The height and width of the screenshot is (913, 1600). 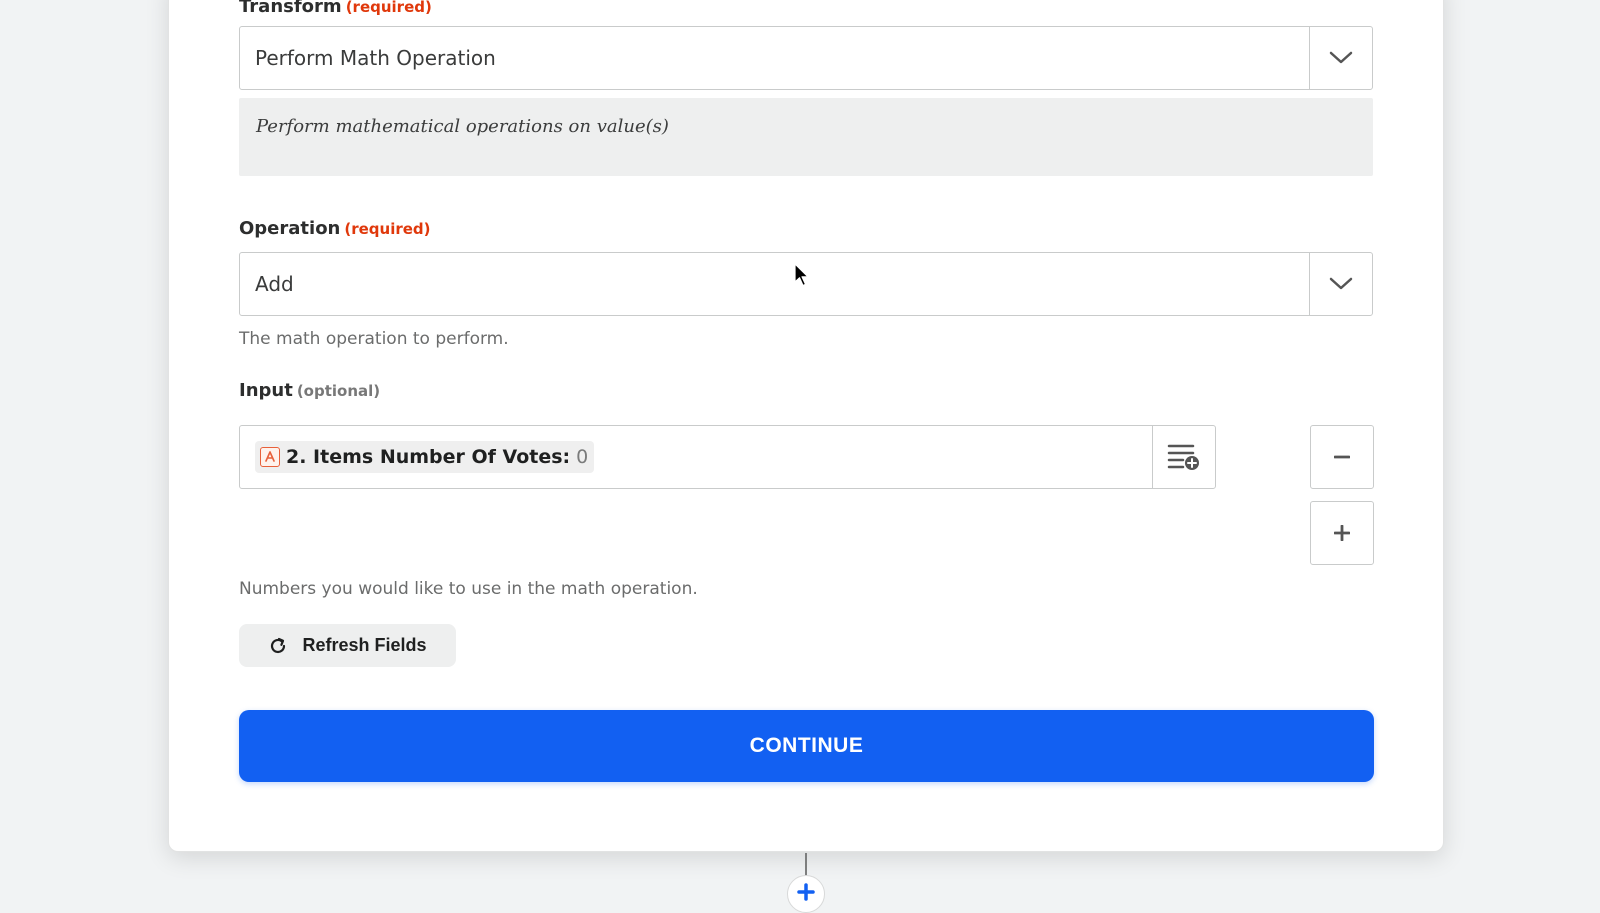 I want to click on operation-dropdown-toggle, so click(x=1340, y=284).